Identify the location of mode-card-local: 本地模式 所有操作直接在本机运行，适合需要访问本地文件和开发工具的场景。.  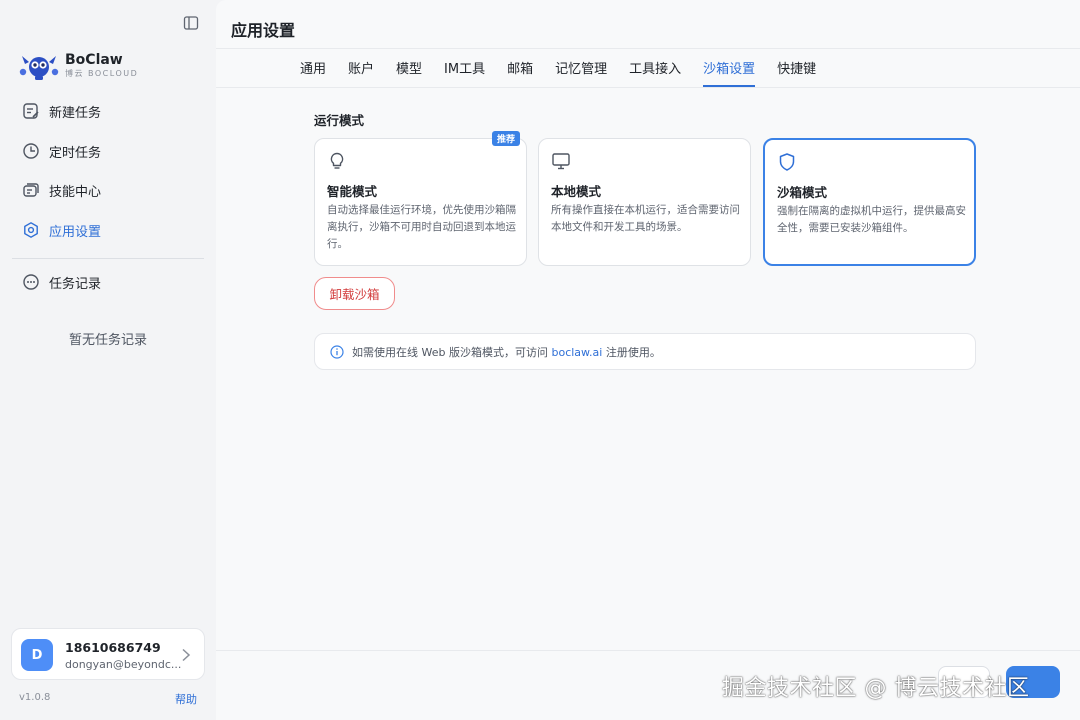
(644, 202).